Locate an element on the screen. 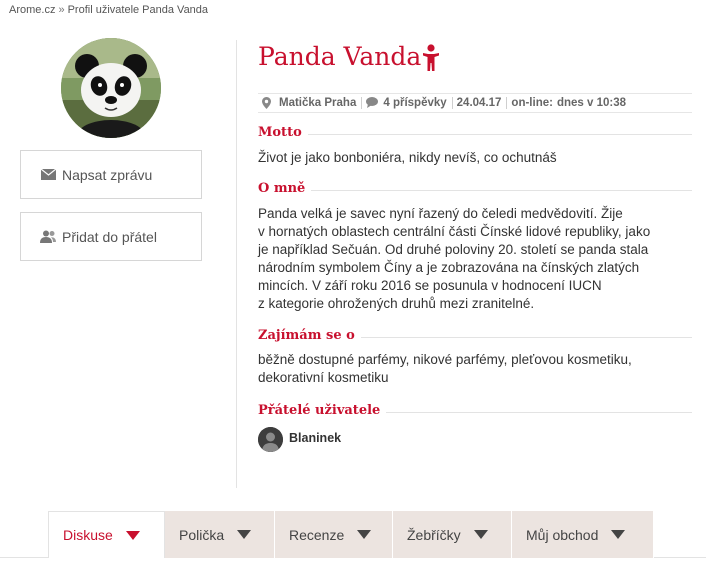 The width and height of the screenshot is (706, 566). motto-rule is located at coordinates (475, 134).